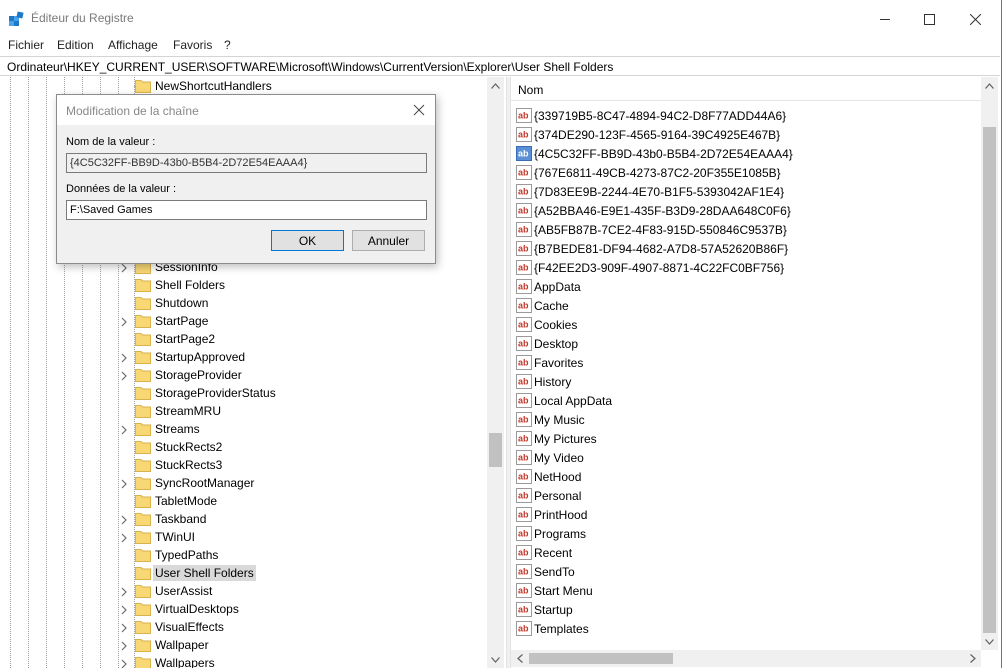 This screenshot has width=1002, height=668. Describe the element at coordinates (746, 191) in the screenshot. I see `list-item: ab {7D83EE9B-2244-4E70-B1F5-5393042AF1E4}` at that location.